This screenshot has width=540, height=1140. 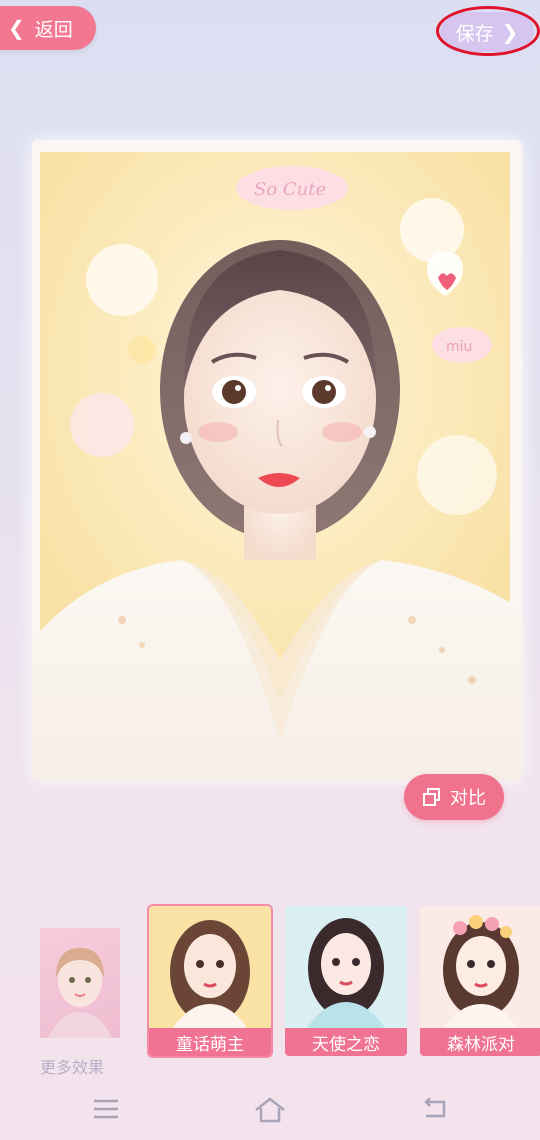 I want to click on home-icon, so click(x=270, y=1112).